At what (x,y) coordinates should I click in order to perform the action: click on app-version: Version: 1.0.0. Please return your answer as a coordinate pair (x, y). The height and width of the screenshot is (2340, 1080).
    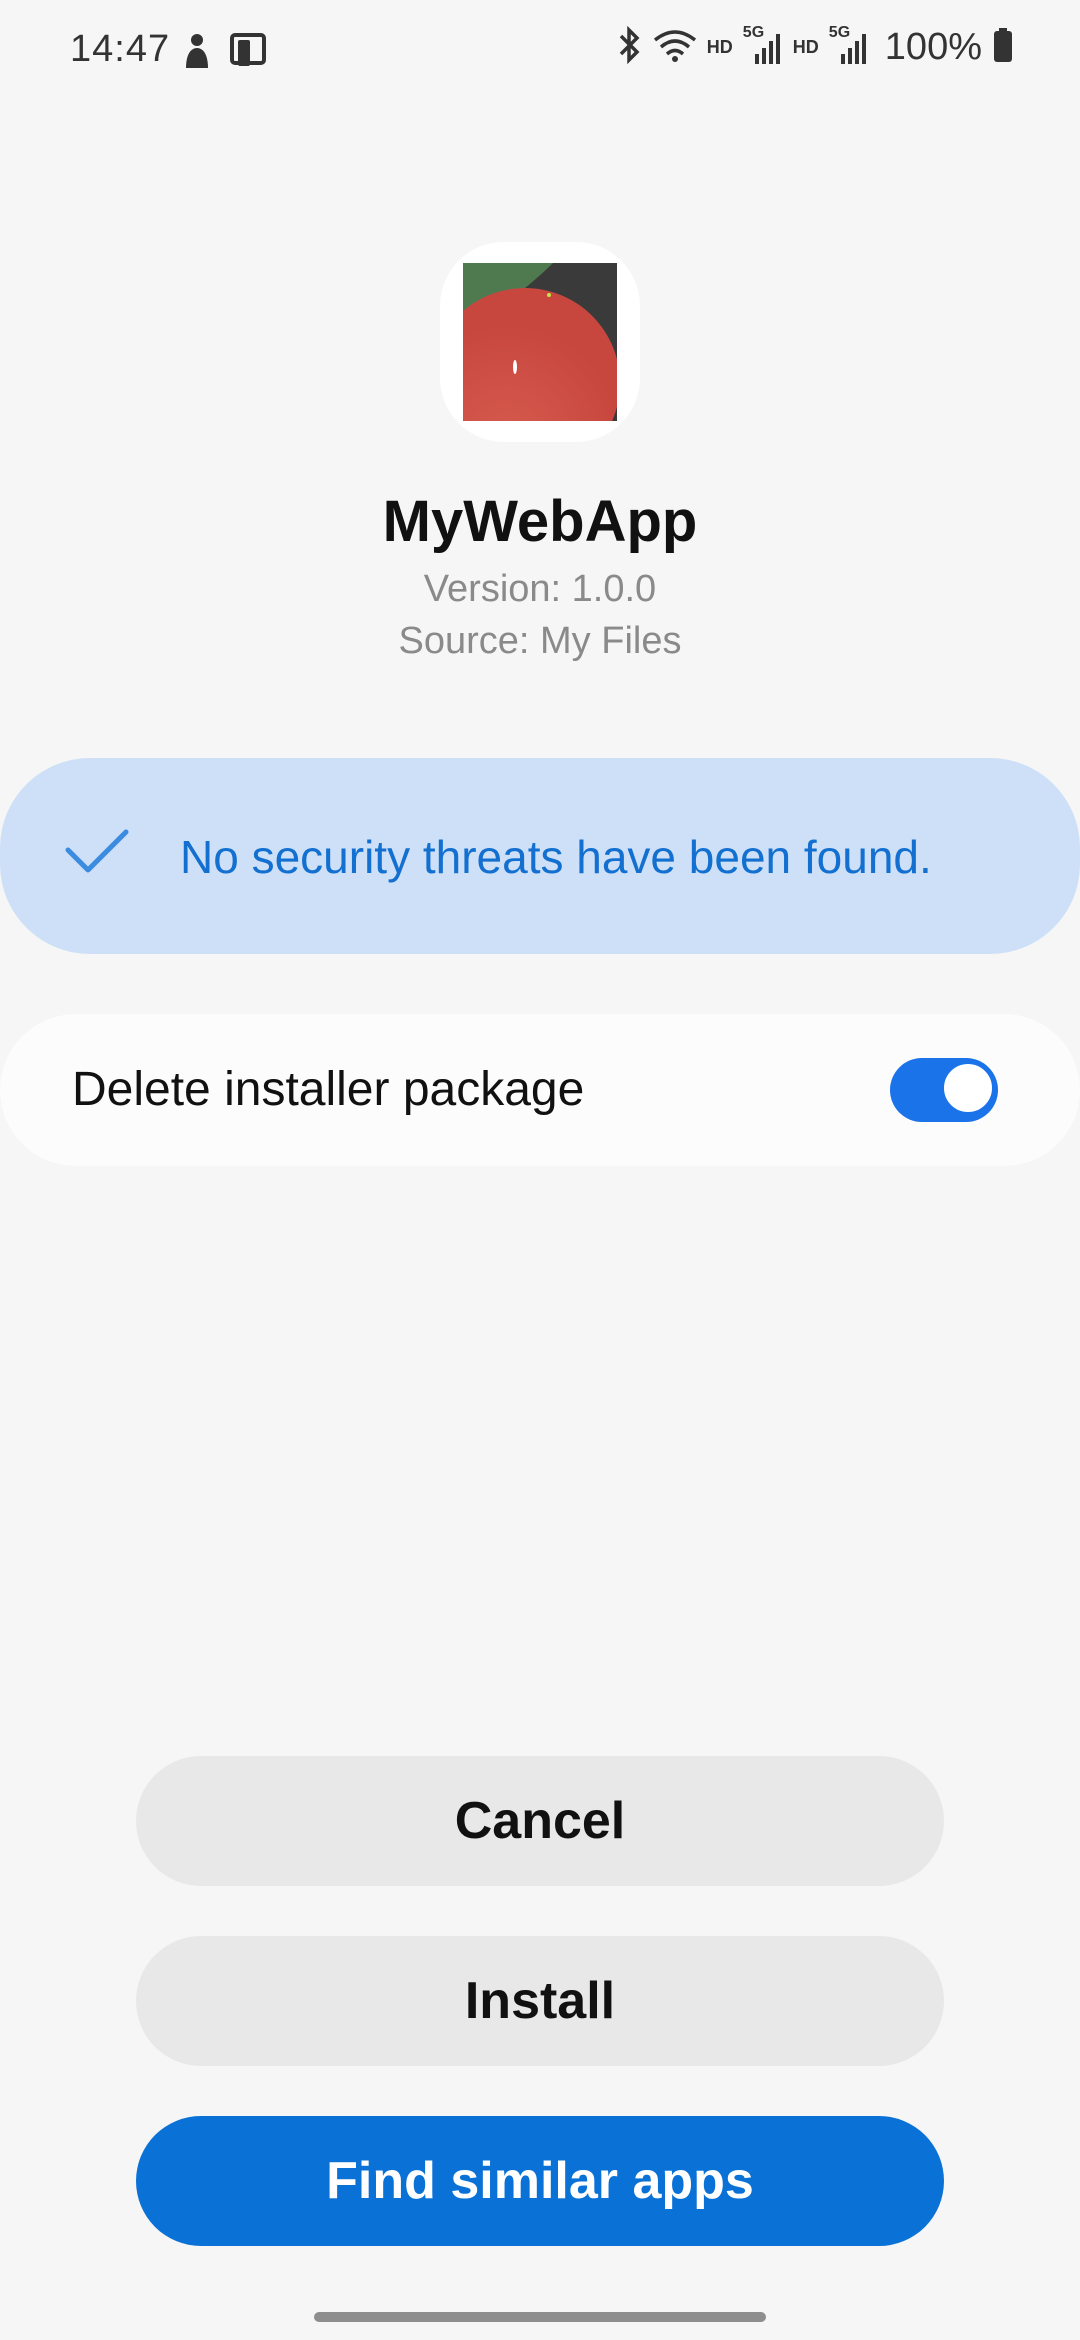
    Looking at the image, I should click on (540, 589).